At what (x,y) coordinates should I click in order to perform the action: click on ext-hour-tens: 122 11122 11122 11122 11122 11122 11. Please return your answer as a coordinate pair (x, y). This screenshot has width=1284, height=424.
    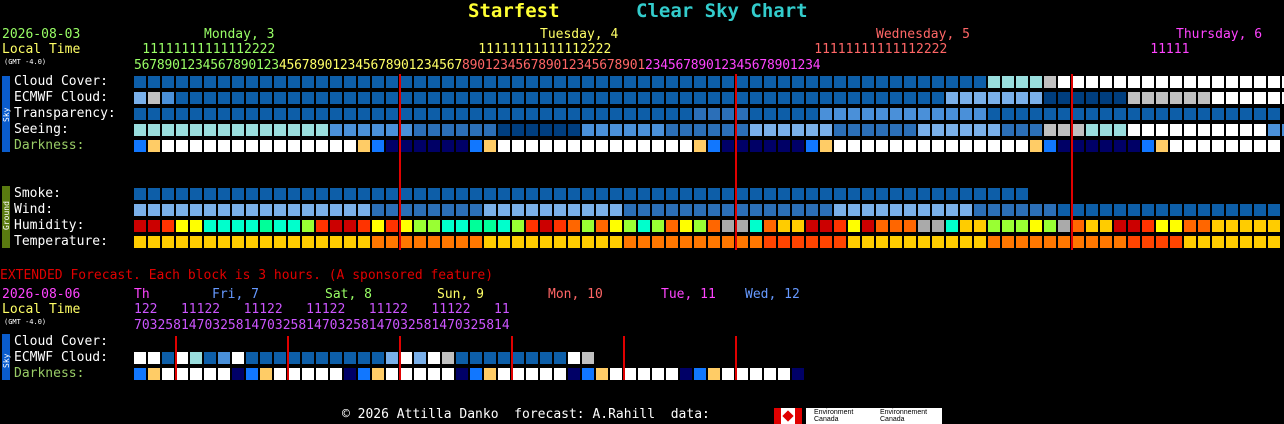
    Looking at the image, I should click on (322, 309).